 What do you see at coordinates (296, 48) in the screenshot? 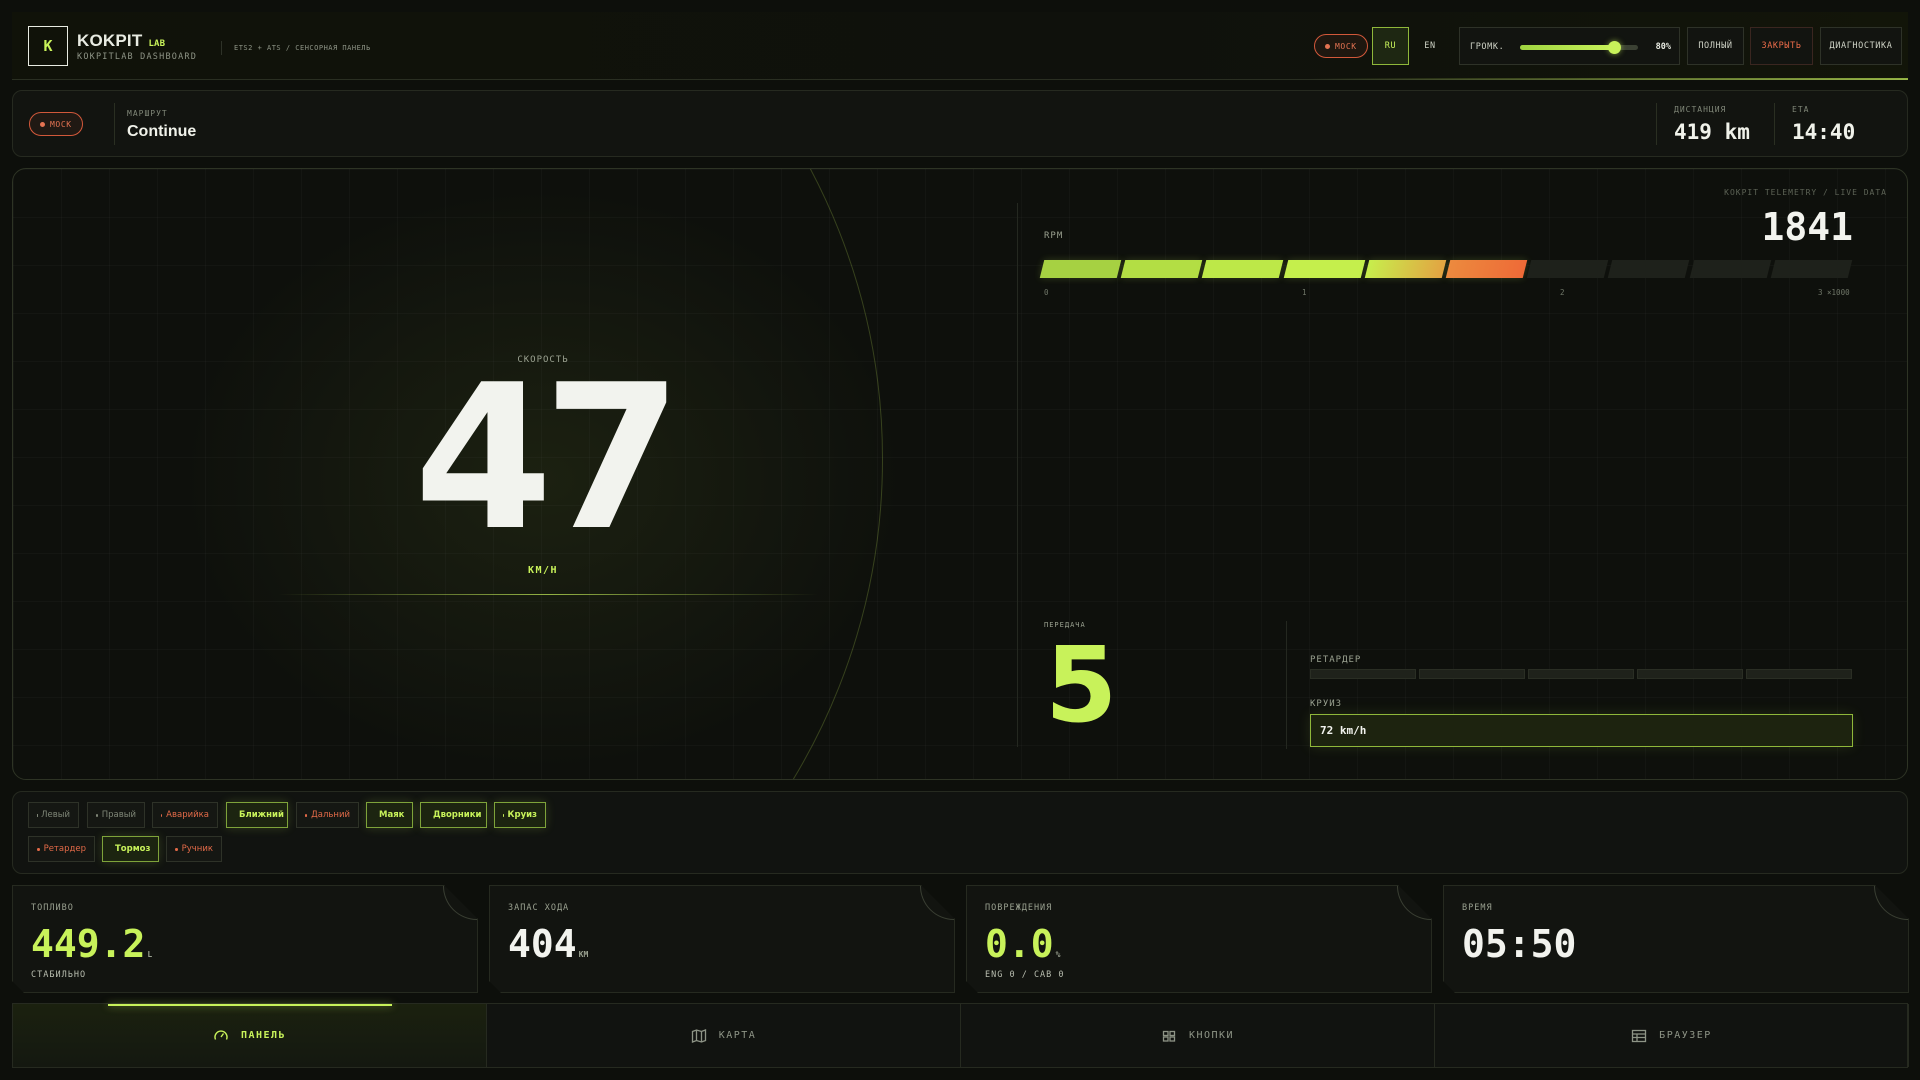
I see `breadcrumb: ETS2 + ATS / СЕНСОРНАЯ ПАНЕЛЬ` at bounding box center [296, 48].